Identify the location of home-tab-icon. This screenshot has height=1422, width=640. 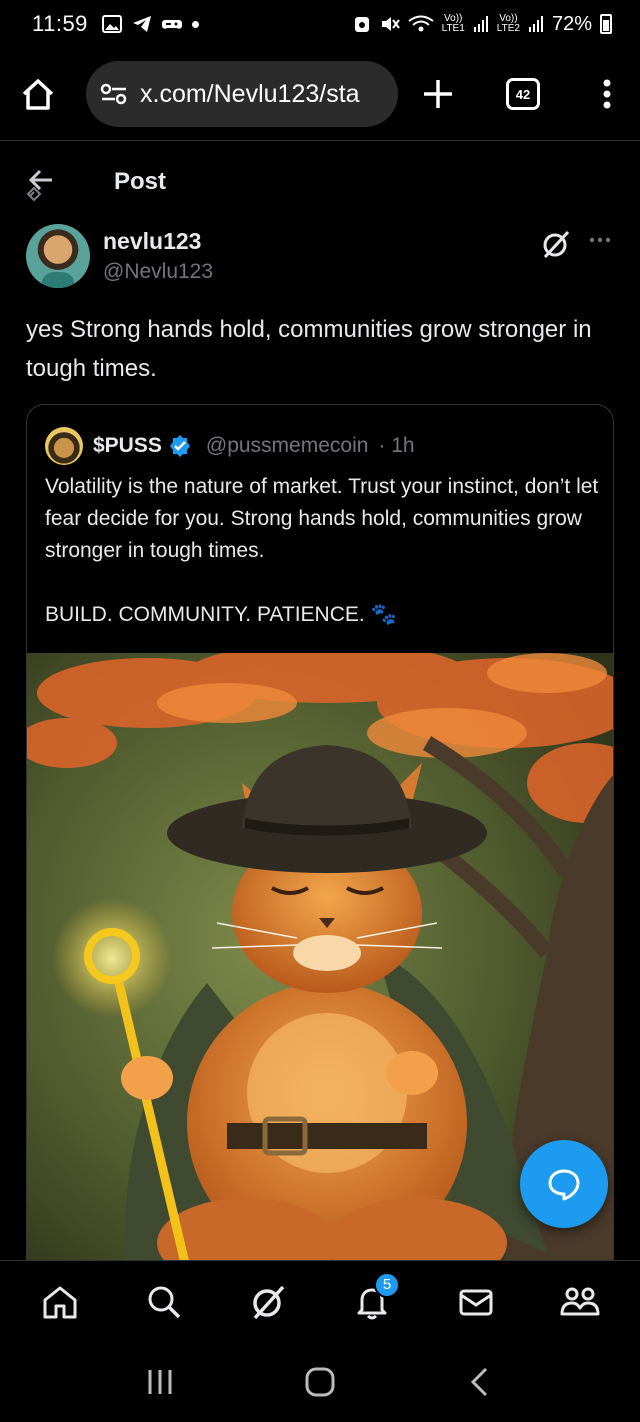
(60, 1302).